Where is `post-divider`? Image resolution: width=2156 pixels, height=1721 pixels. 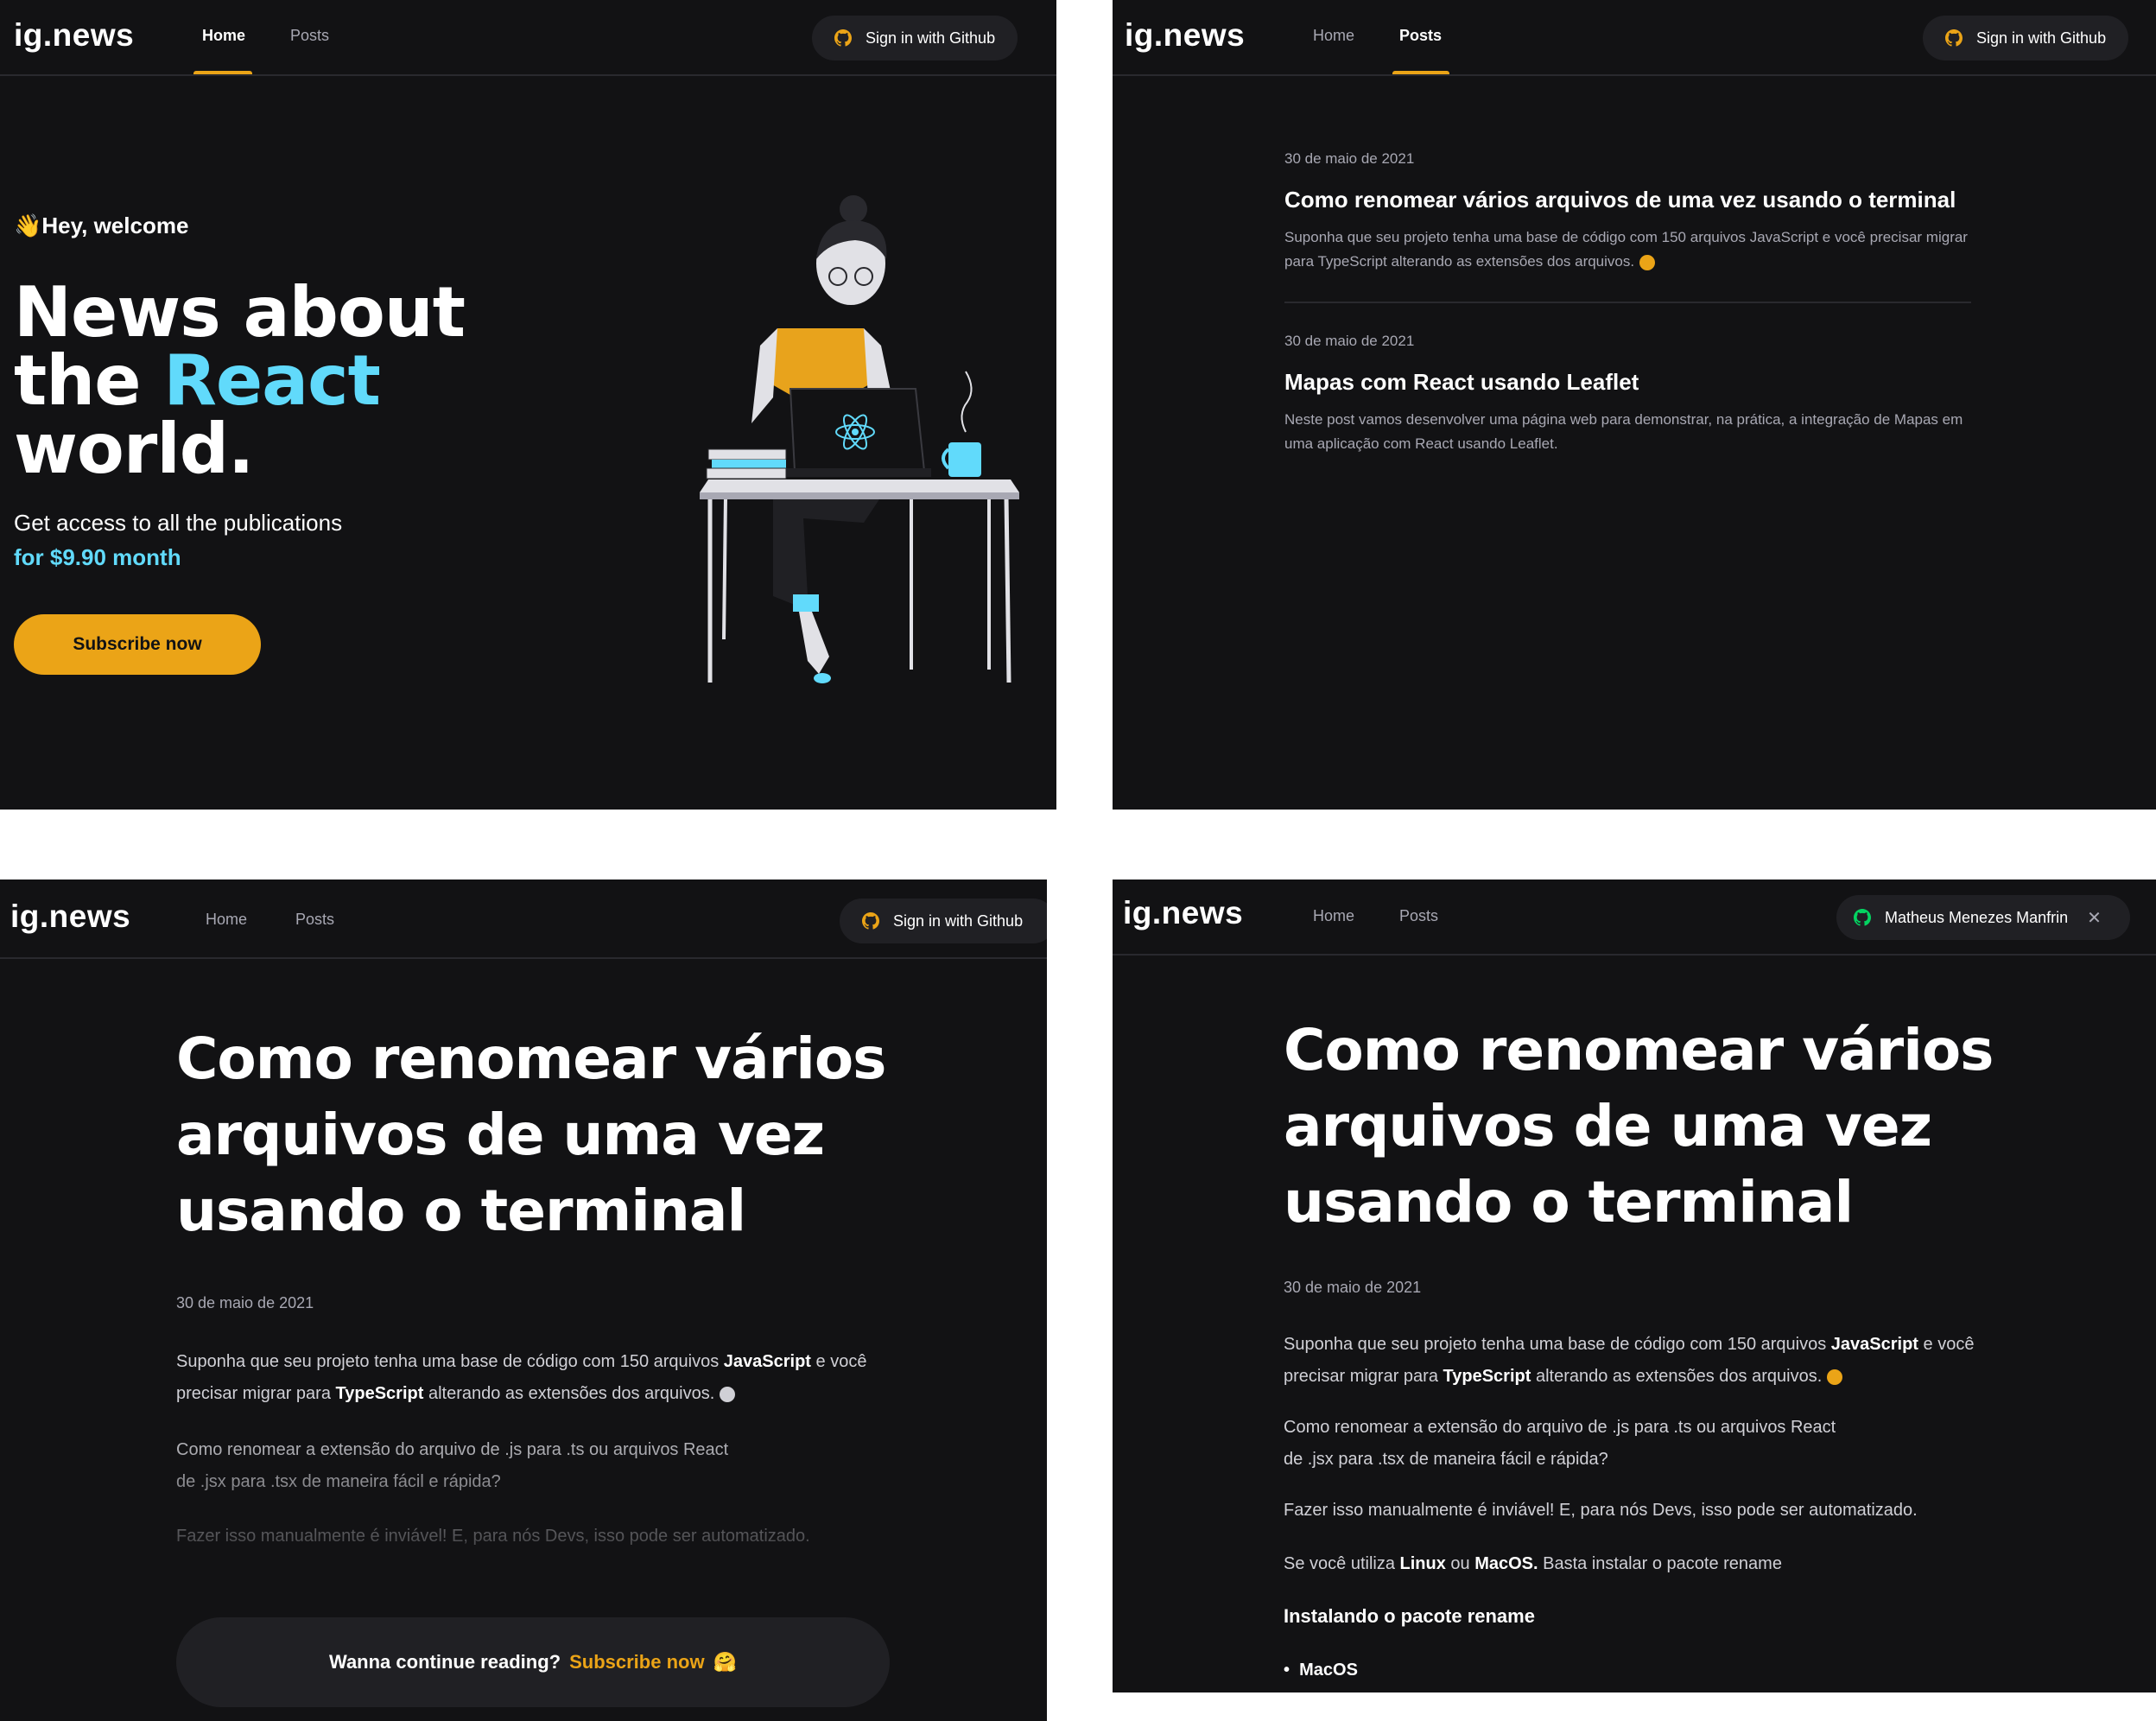
post-divider is located at coordinates (1627, 302).